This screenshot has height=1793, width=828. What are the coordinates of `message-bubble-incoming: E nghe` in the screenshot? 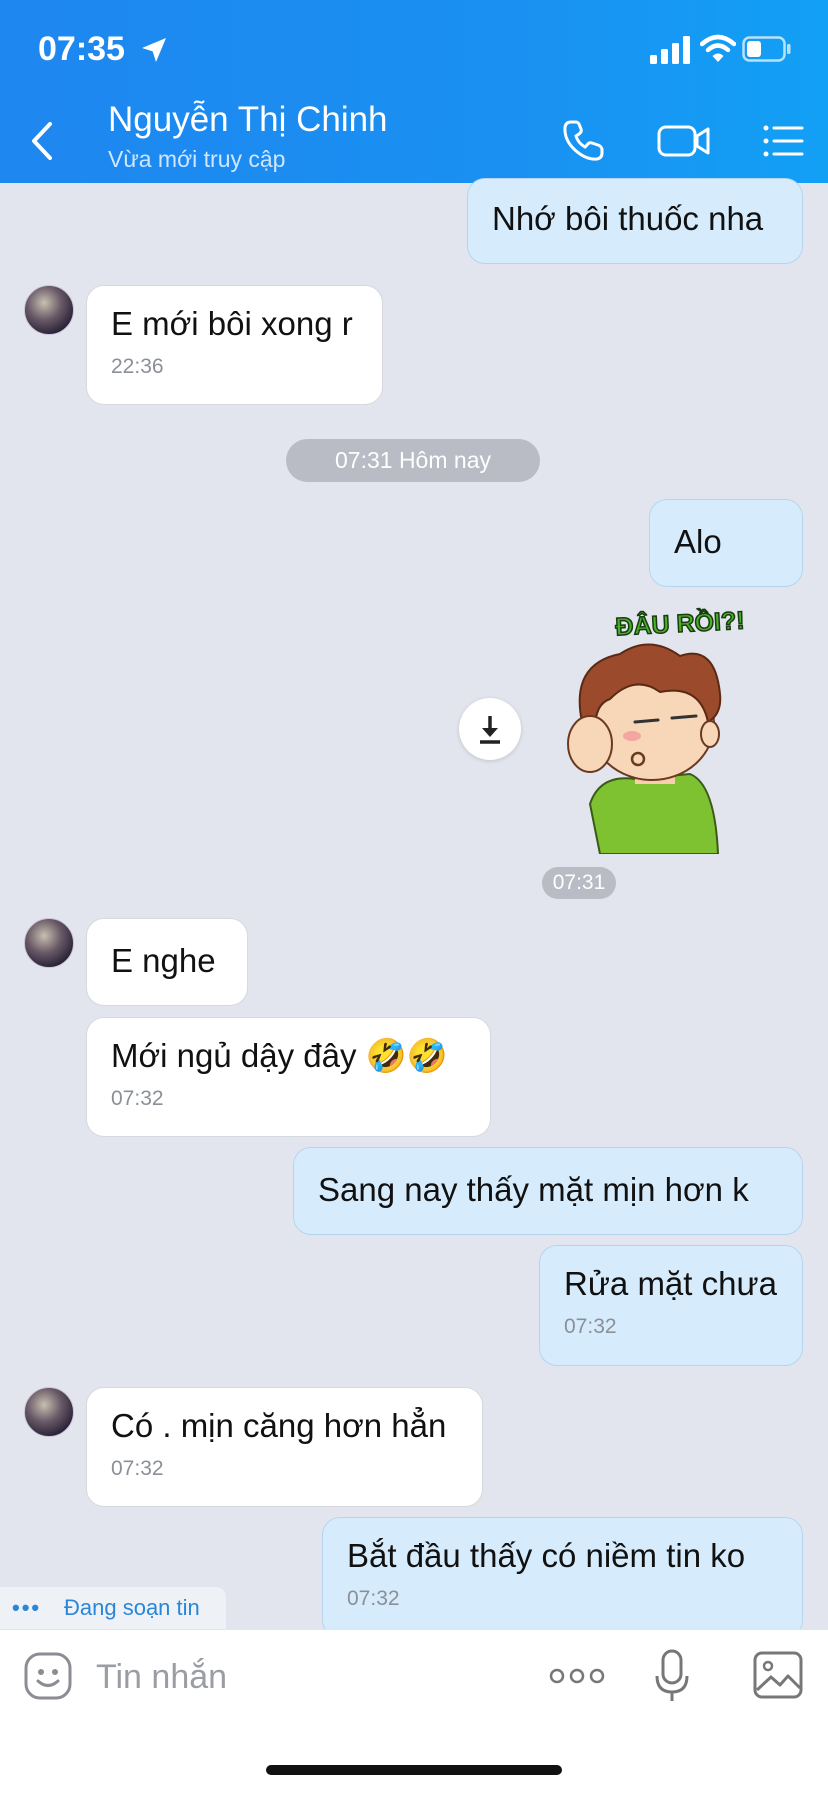 It's located at (167, 962).